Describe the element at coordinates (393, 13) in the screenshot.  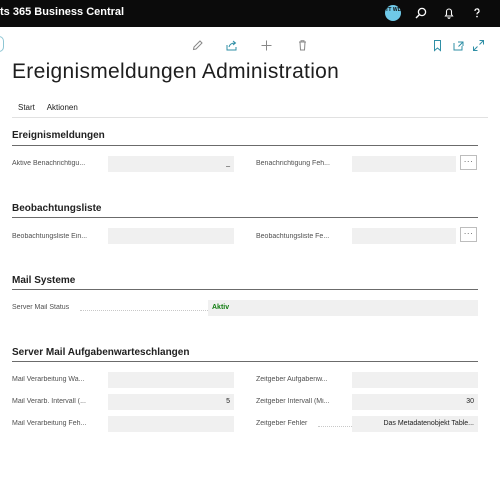
I see `user-avatar: TT WL` at that location.